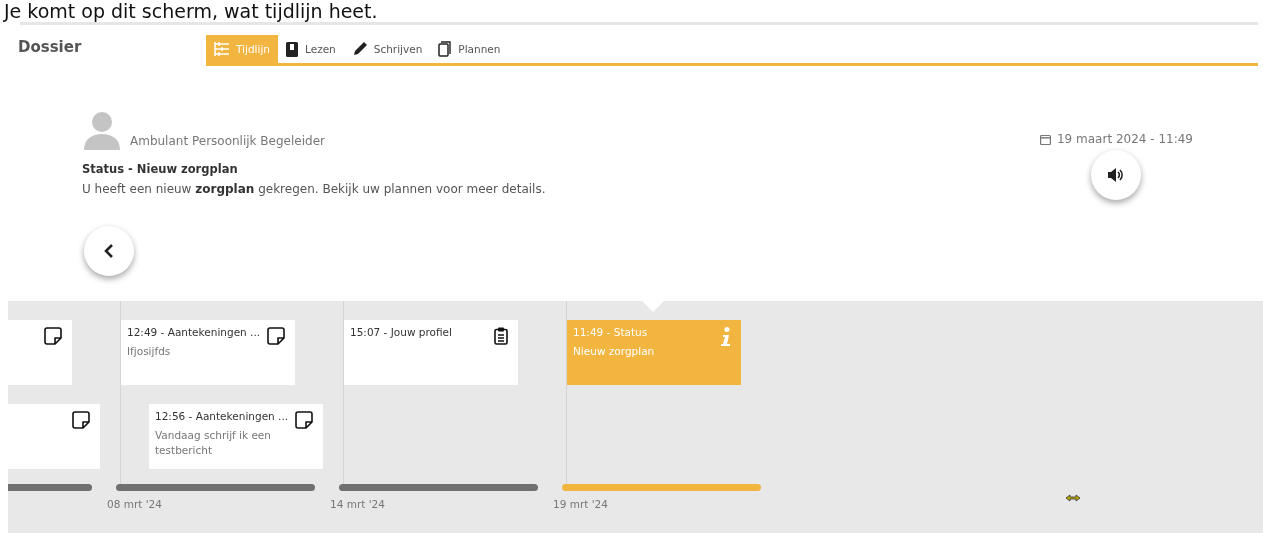 This screenshot has width=1263, height=535. I want to click on message-title: Status - Nieuw zorgplan, so click(160, 169).